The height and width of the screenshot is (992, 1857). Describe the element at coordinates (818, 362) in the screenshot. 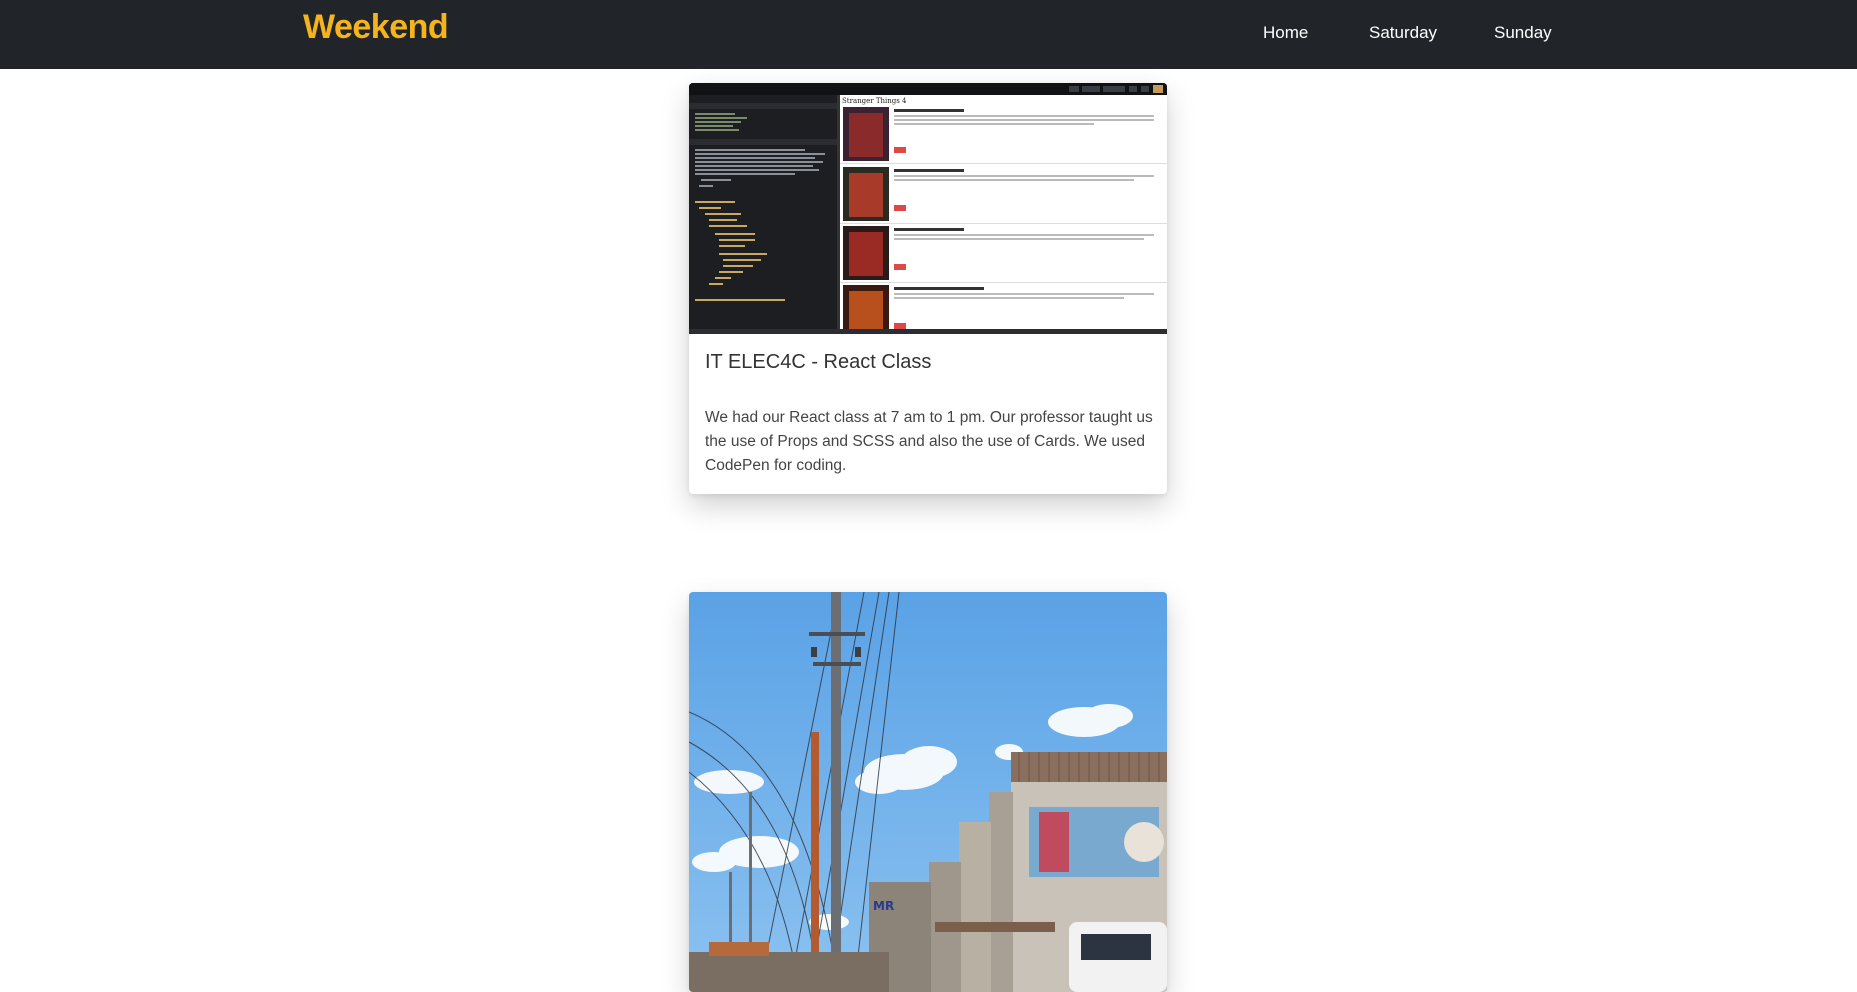

I see `card-title: IT ELEC4C - React Class` at that location.